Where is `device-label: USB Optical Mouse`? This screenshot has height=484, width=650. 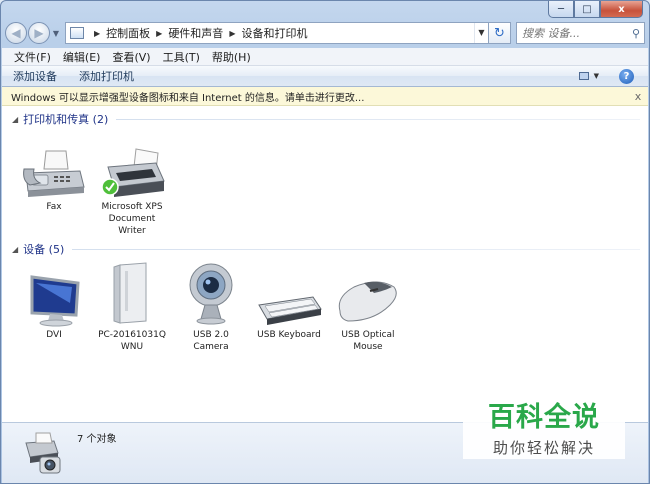
device-label: USB Optical Mouse is located at coordinates (368, 341).